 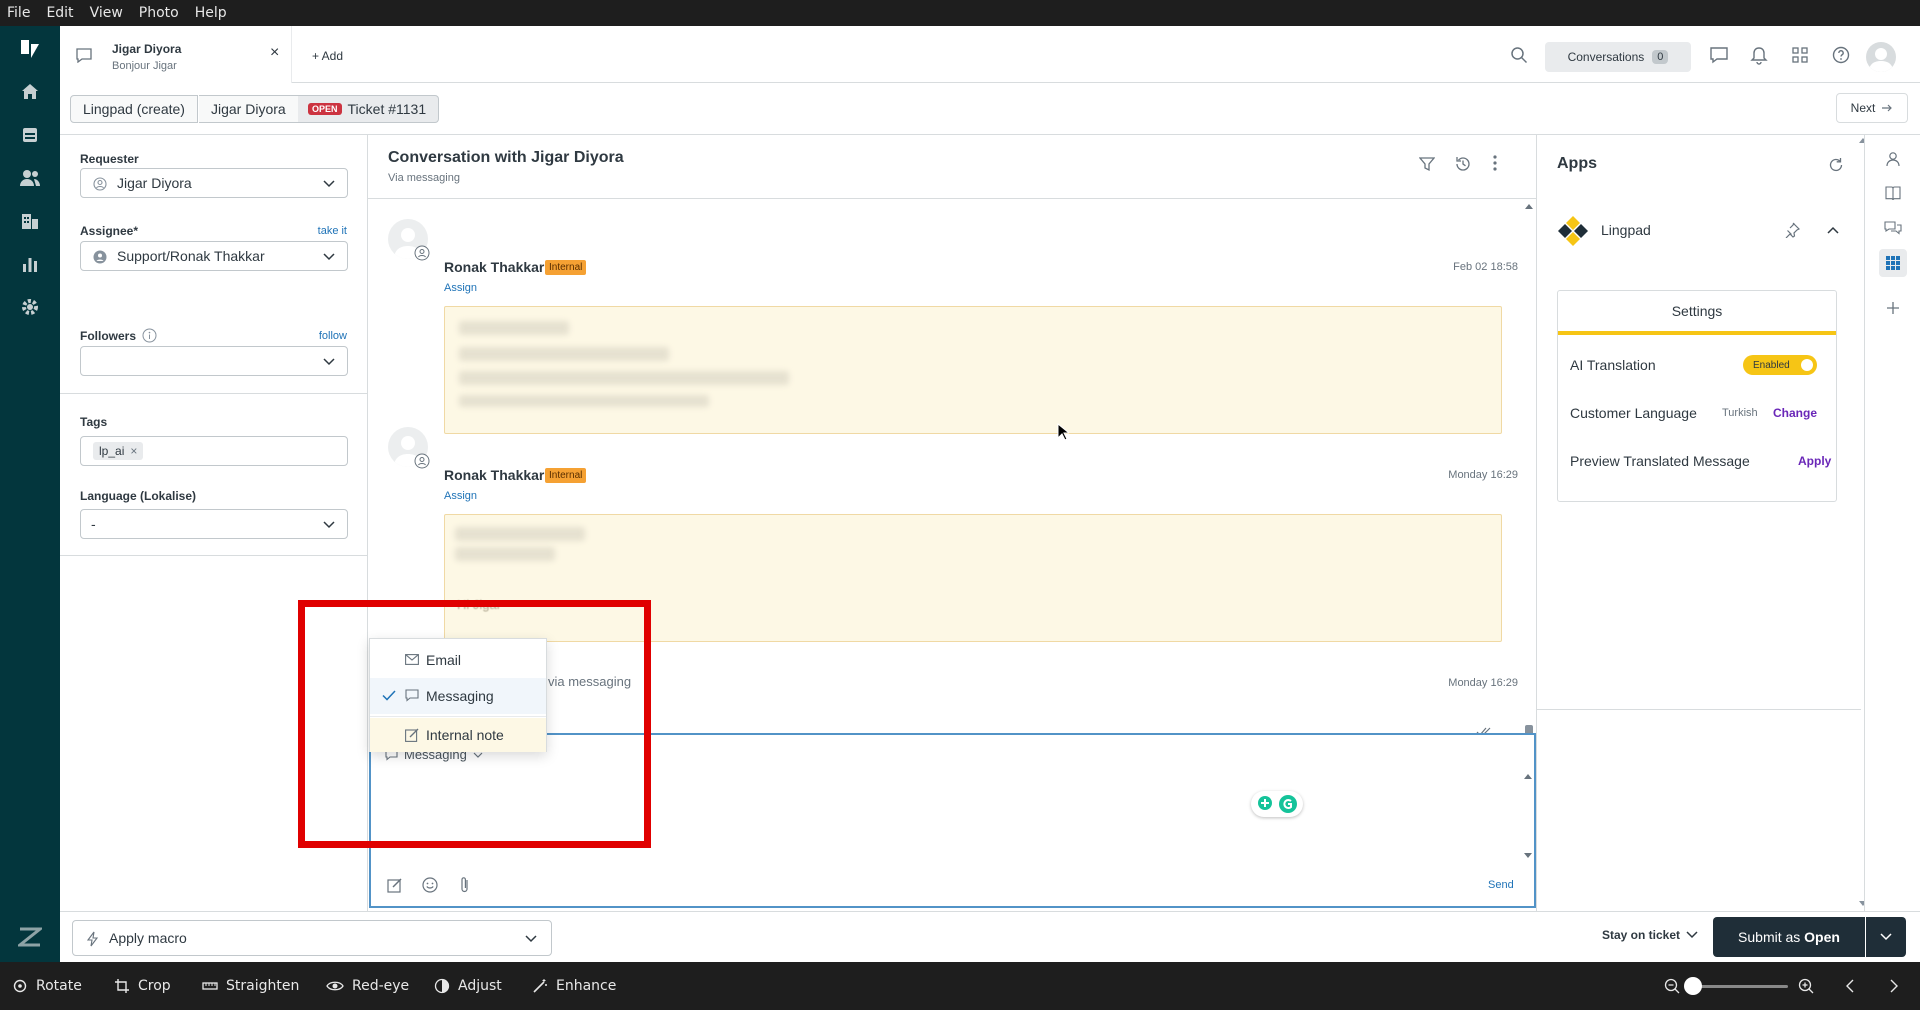 I want to click on change-language-link: Change, so click(x=1795, y=413).